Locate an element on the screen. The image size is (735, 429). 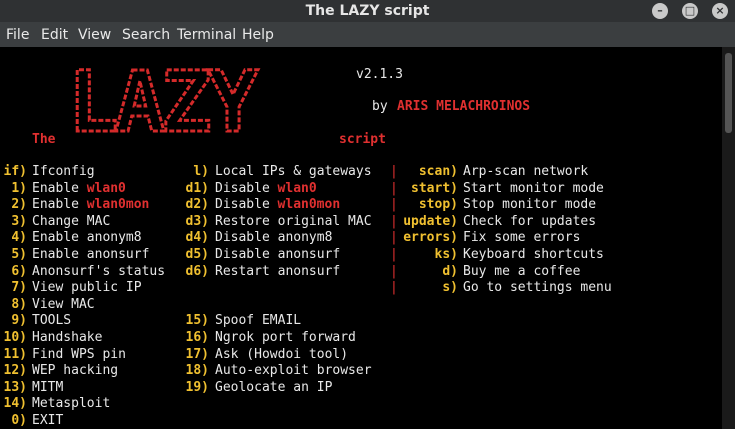
option-label: WEP hacking is located at coordinates (75, 371).